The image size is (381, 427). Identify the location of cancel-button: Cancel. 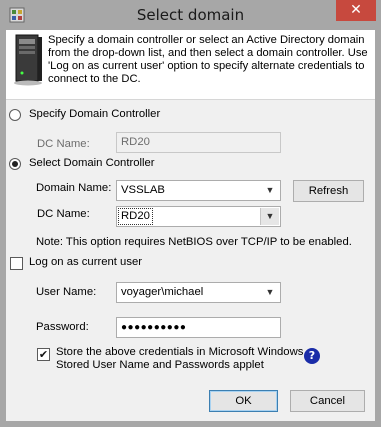
(327, 401).